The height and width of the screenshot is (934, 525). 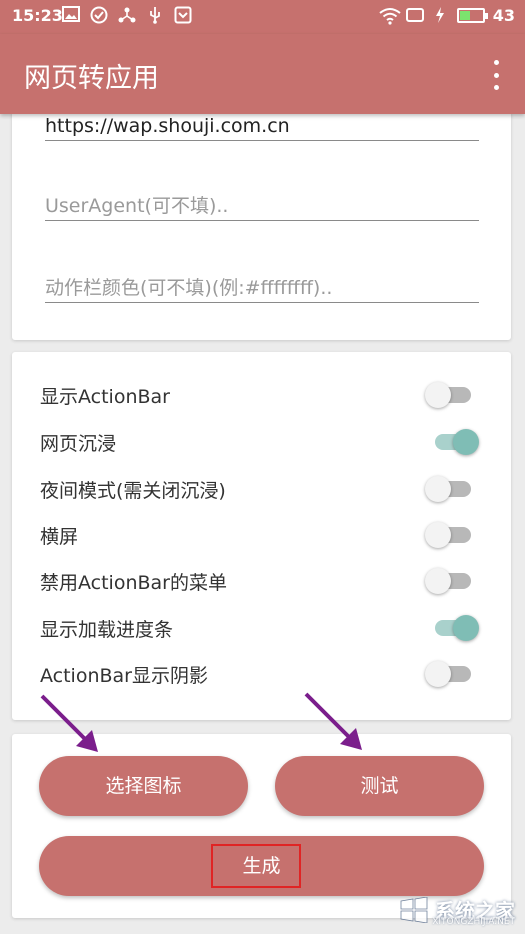 What do you see at coordinates (261, 488) in the screenshot?
I see `toggle-row-night-mode: 夜间模式(需关闭沉浸)` at bounding box center [261, 488].